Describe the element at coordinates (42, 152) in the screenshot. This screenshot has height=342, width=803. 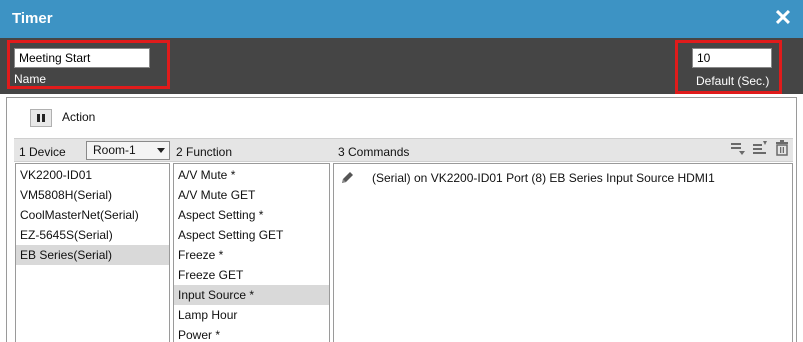
I see `device-column-header: 1 Device` at that location.